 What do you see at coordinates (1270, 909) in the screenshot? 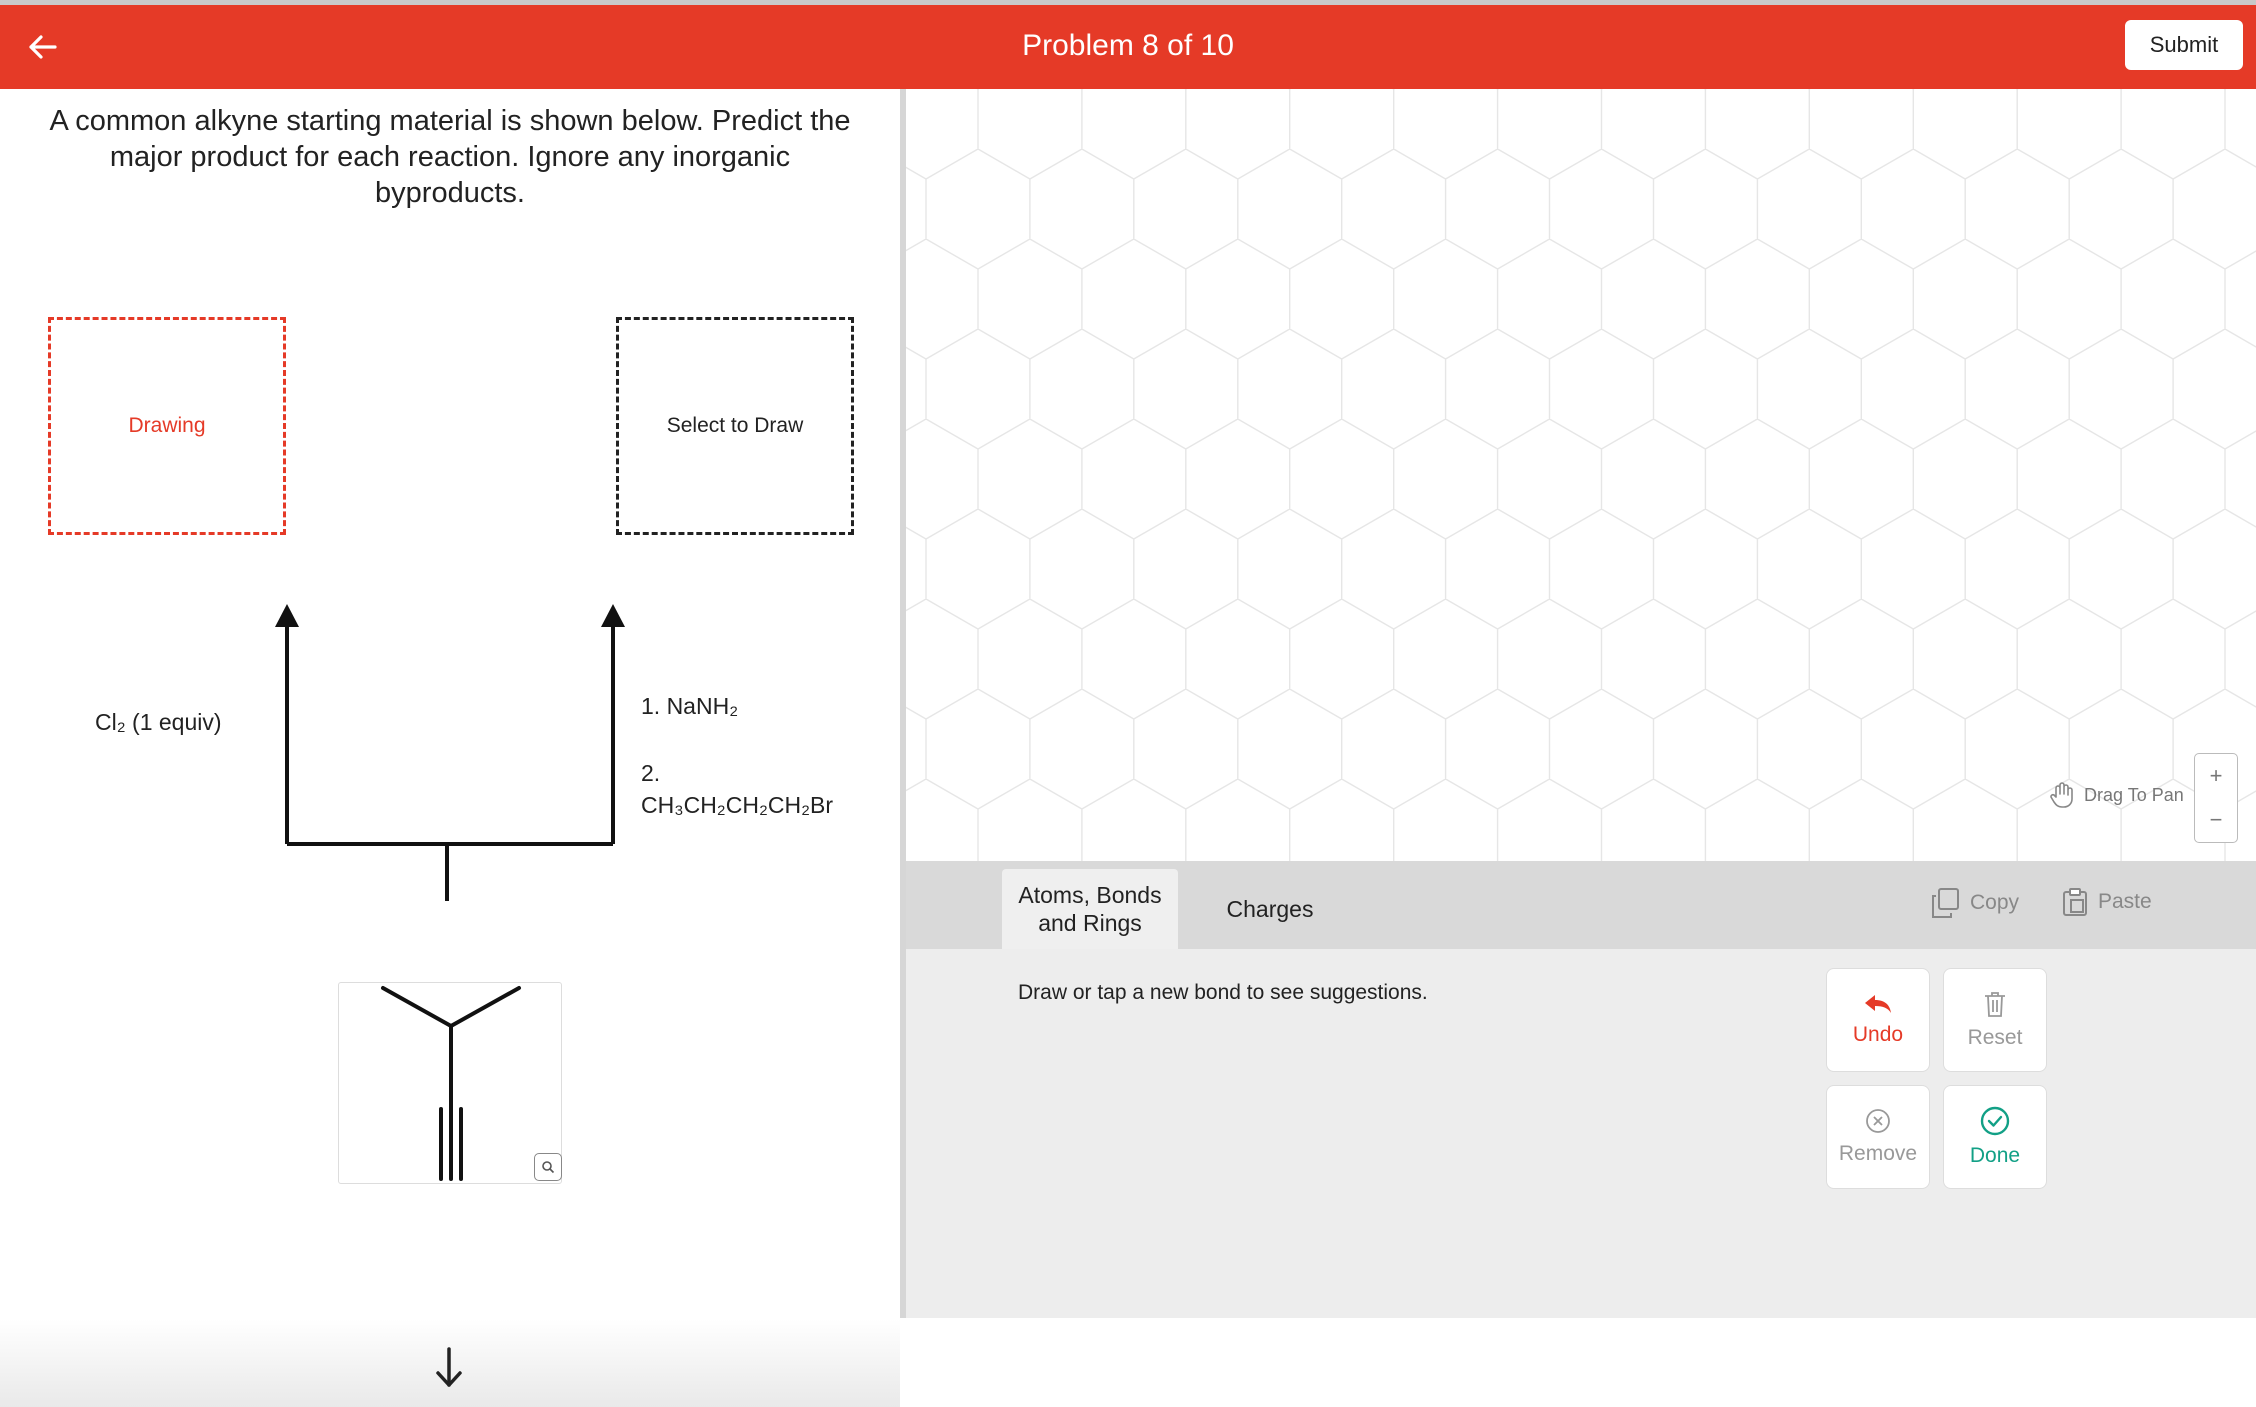
I see `tab-charges: Charges` at bounding box center [1270, 909].